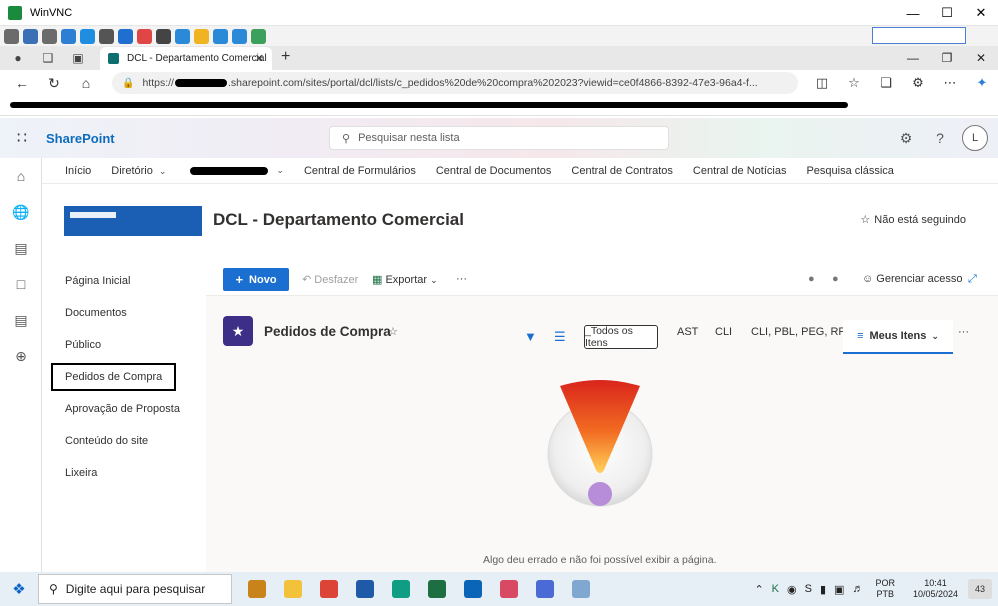 This screenshot has width=998, height=606. What do you see at coordinates (21, 248) in the screenshot?
I see `news-icon: ▤` at bounding box center [21, 248].